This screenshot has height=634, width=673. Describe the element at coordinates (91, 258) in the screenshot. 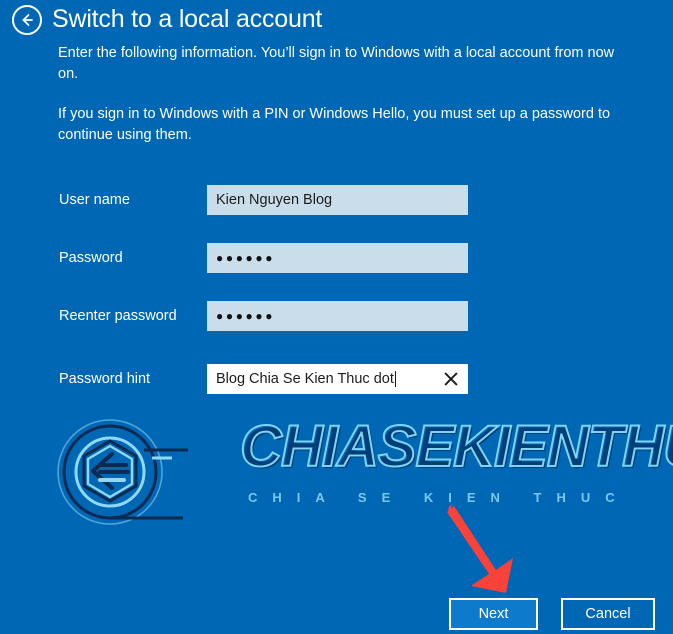

I see `label-password: Password` at that location.